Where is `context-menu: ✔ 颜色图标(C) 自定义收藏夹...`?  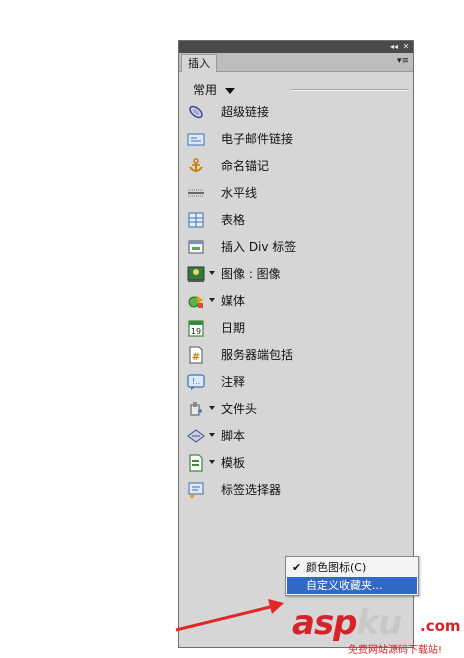
context-menu: ✔ 颜色图标(C) 自定义收藏夹... is located at coordinates (352, 576).